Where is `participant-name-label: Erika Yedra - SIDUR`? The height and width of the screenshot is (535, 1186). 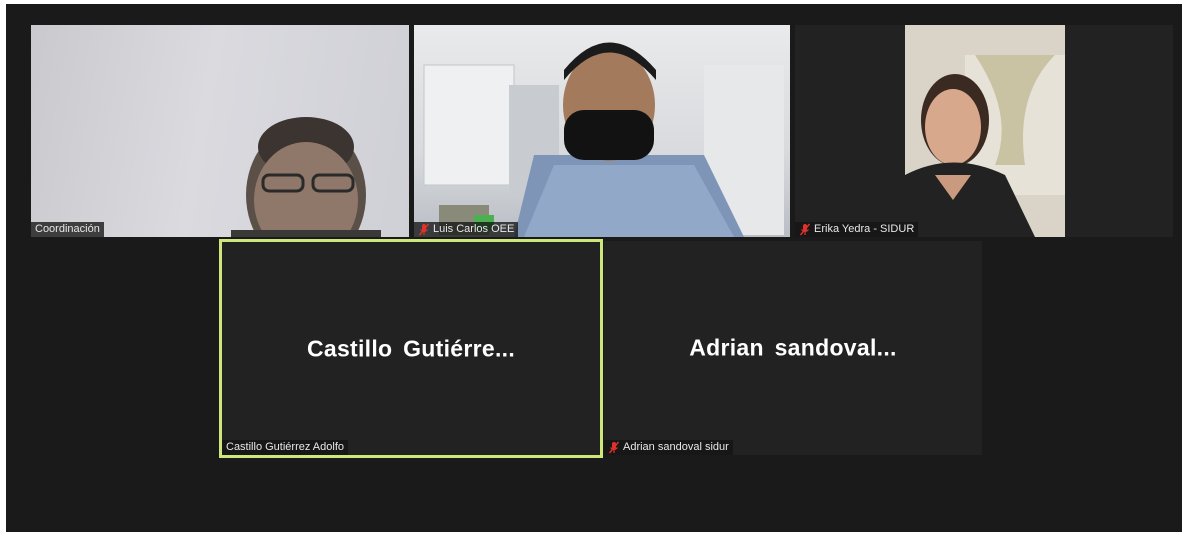 participant-name-label: Erika Yedra - SIDUR is located at coordinates (857, 229).